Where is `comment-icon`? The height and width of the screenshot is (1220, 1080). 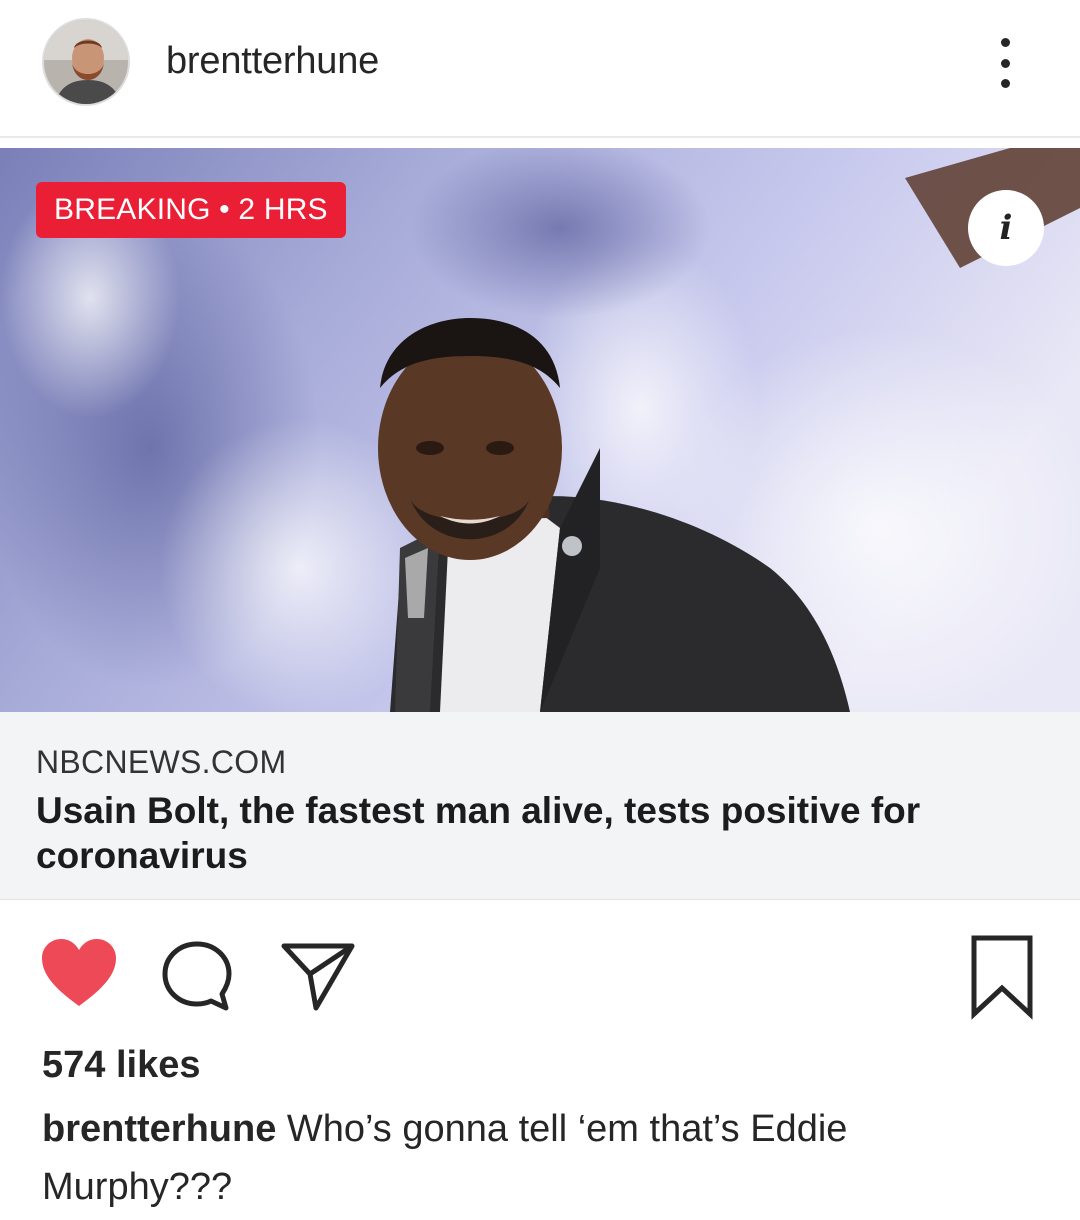
comment-icon is located at coordinates (197, 977).